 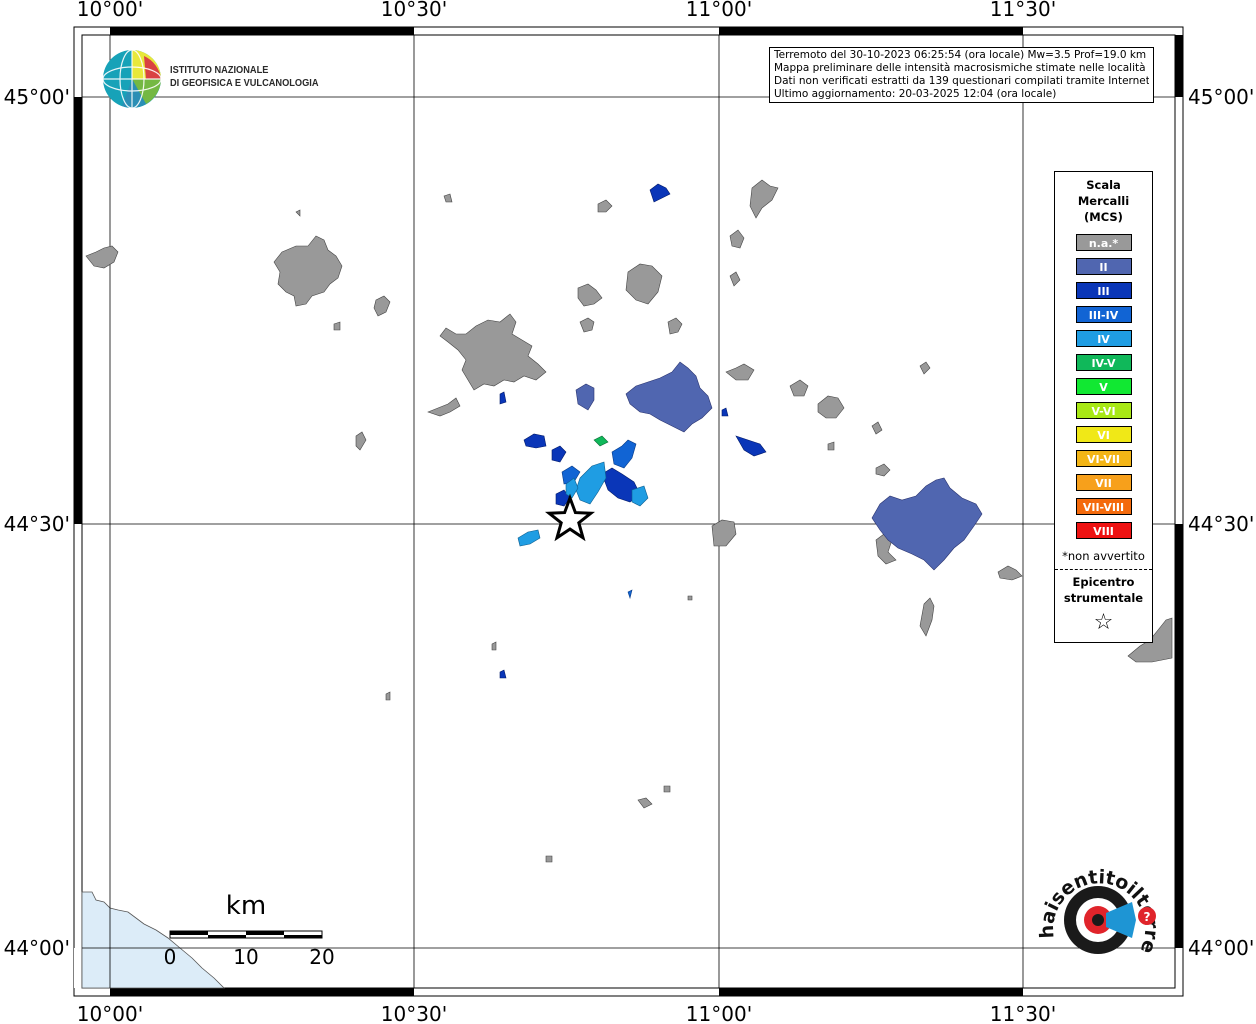 What do you see at coordinates (37, 948) in the screenshot?
I see `coord-left-3: 44°00'` at bounding box center [37, 948].